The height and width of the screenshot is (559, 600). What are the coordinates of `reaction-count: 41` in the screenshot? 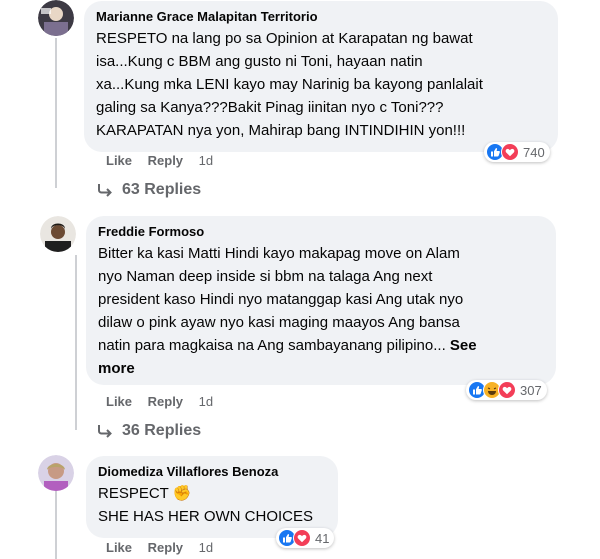 It's located at (322, 538).